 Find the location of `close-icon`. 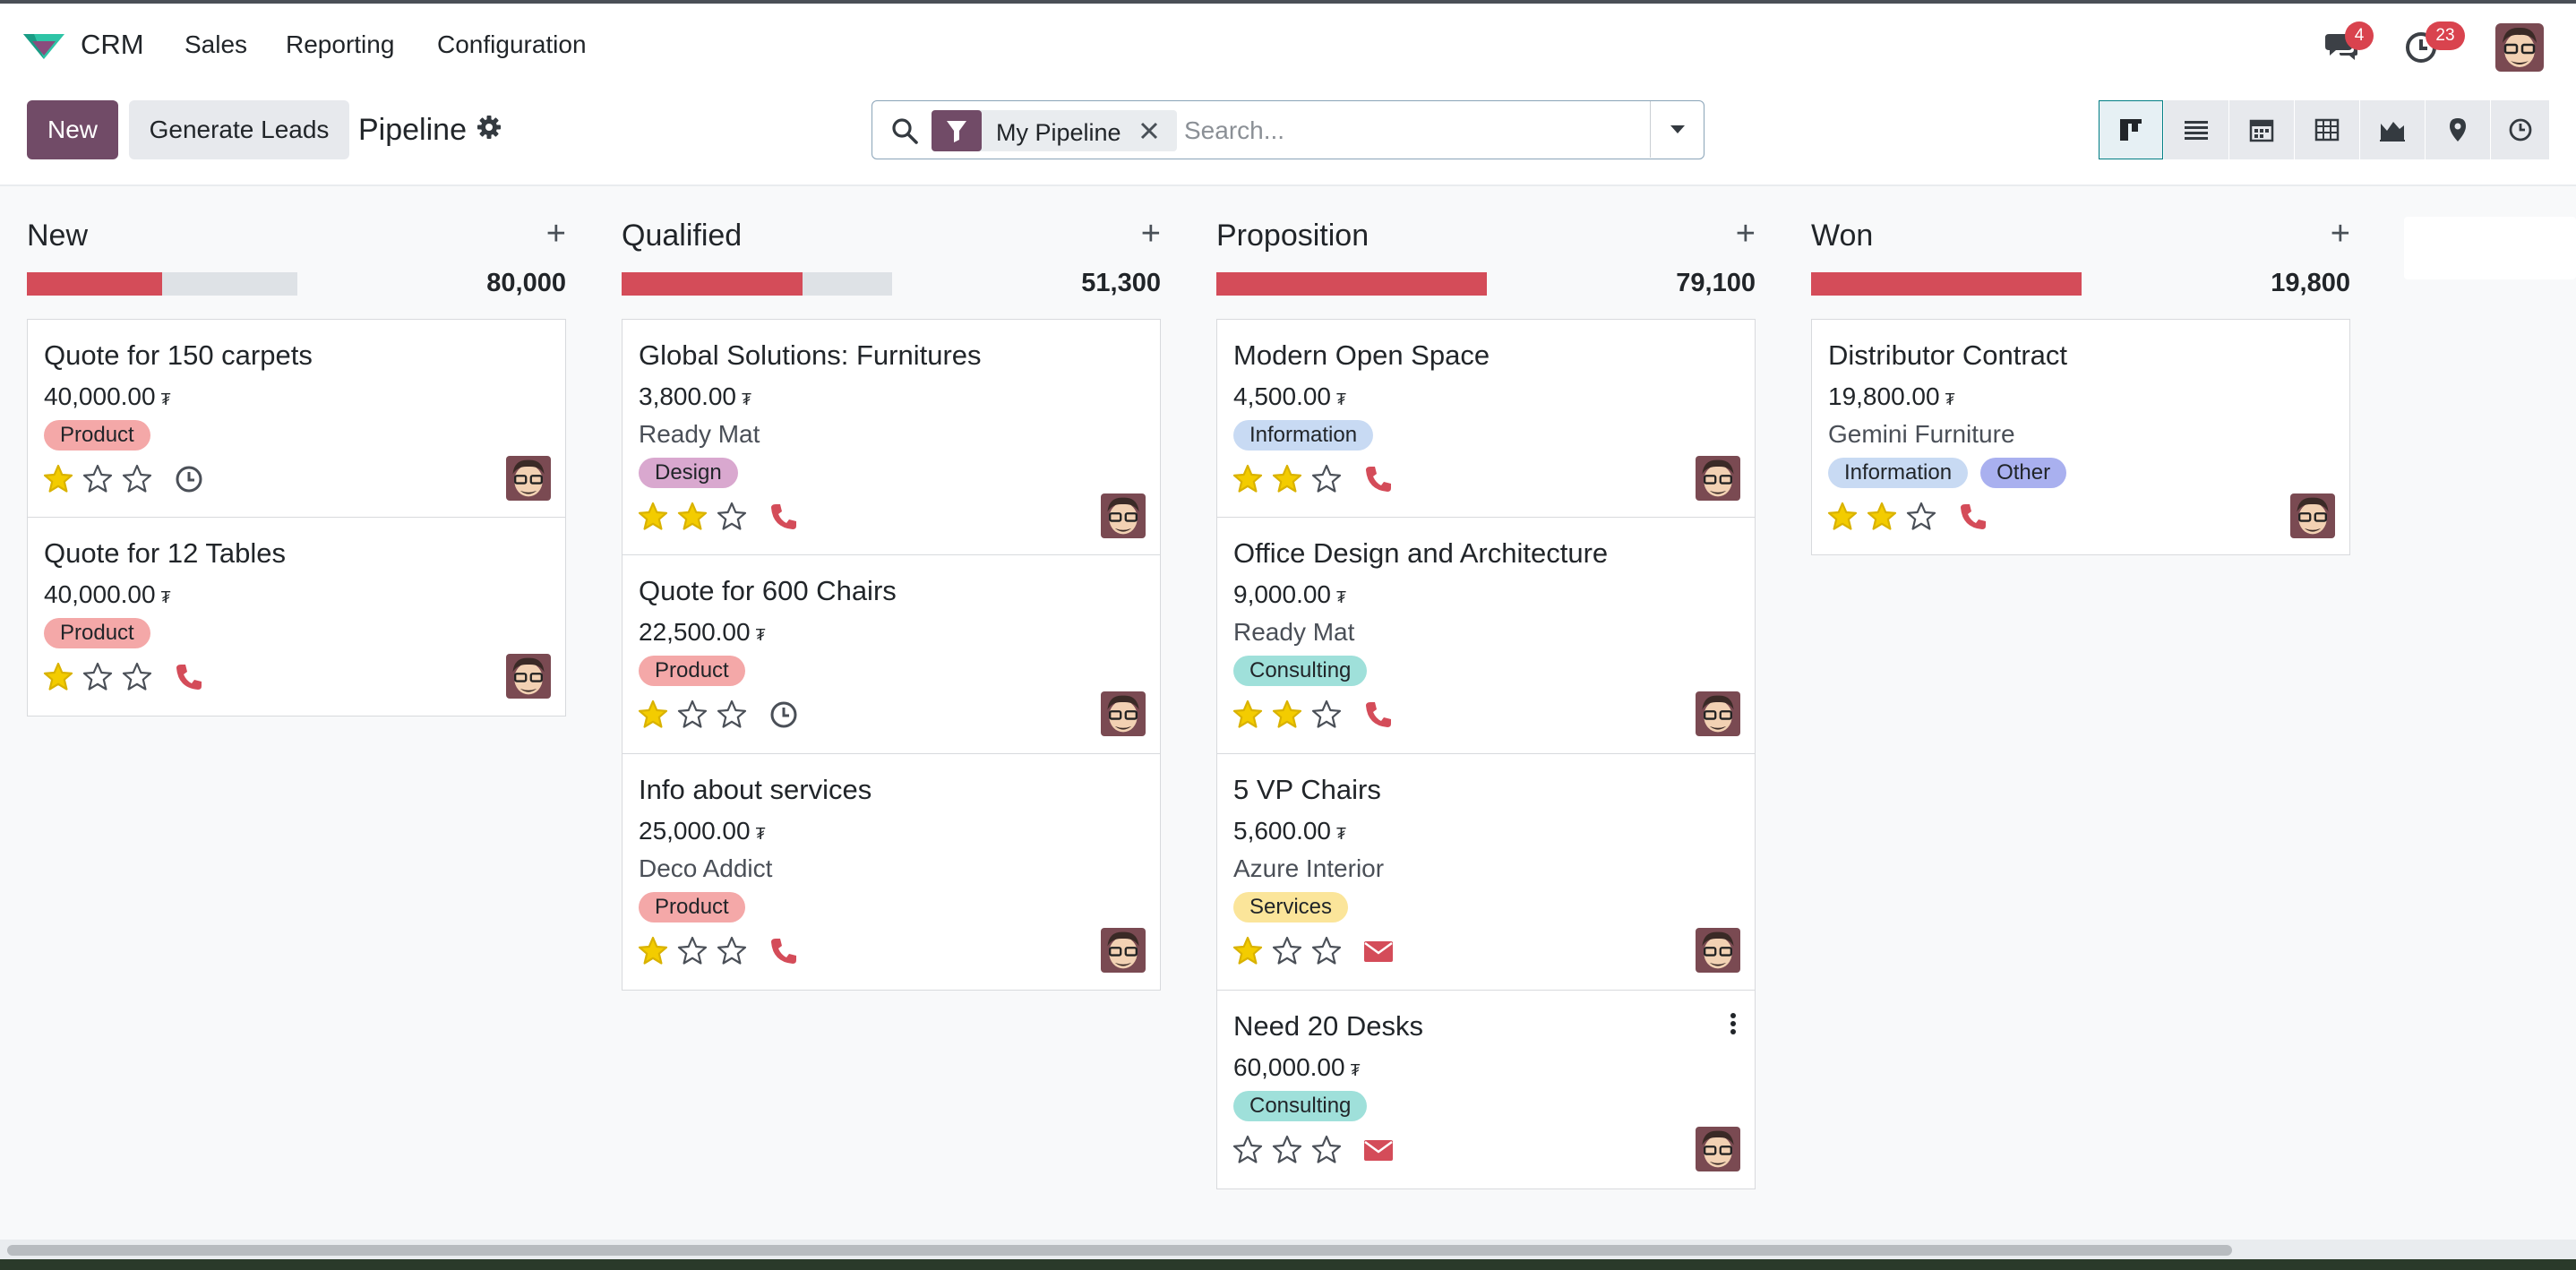

close-icon is located at coordinates (1149, 131).